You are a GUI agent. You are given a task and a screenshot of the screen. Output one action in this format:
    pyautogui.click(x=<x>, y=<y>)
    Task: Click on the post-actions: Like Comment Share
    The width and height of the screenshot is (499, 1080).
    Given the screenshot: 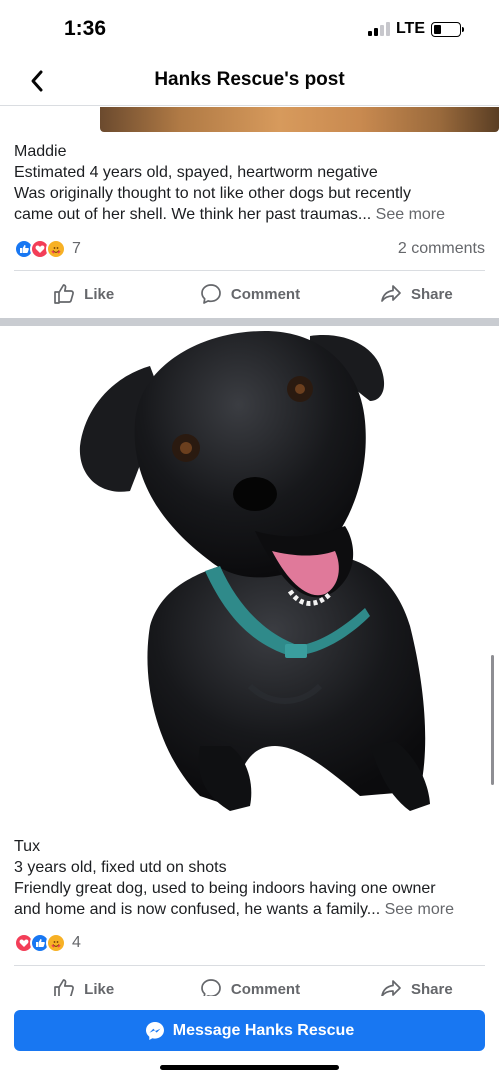 What is the action you would take?
    pyautogui.click(x=249, y=294)
    